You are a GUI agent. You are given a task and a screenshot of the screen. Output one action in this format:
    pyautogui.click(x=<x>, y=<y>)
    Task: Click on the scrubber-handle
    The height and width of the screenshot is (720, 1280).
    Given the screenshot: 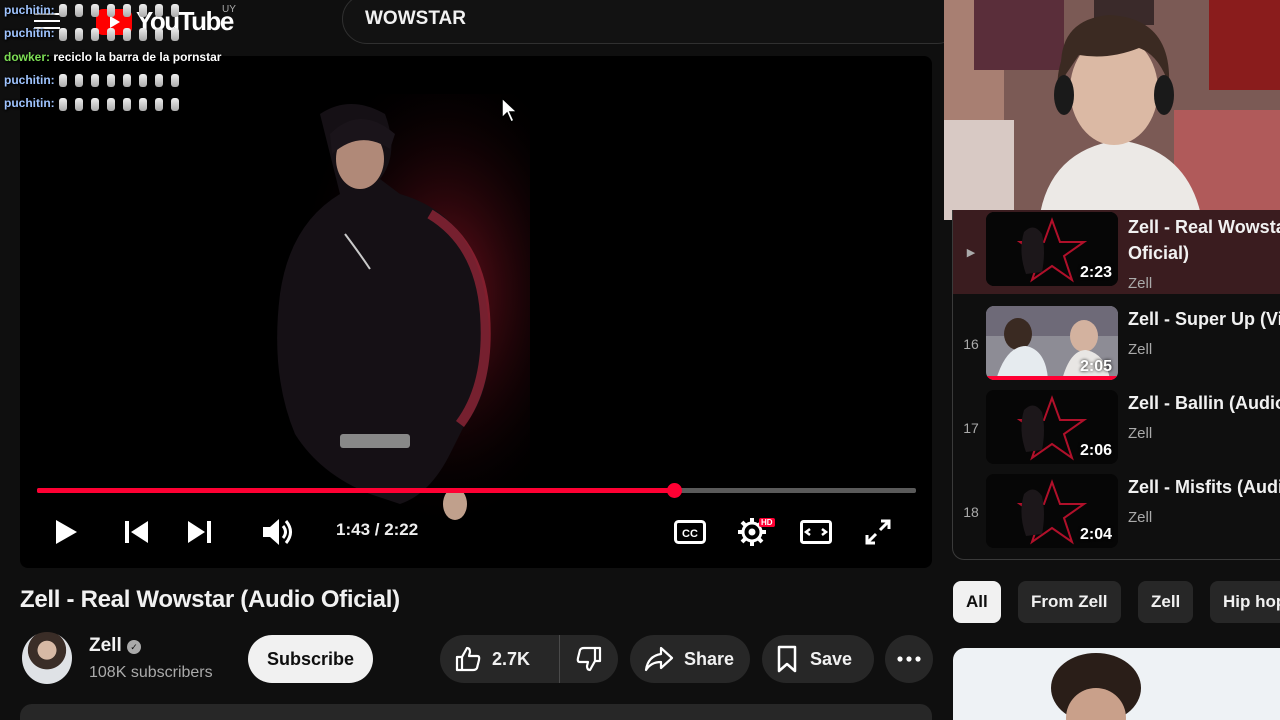 What is the action you would take?
    pyautogui.click(x=675, y=490)
    